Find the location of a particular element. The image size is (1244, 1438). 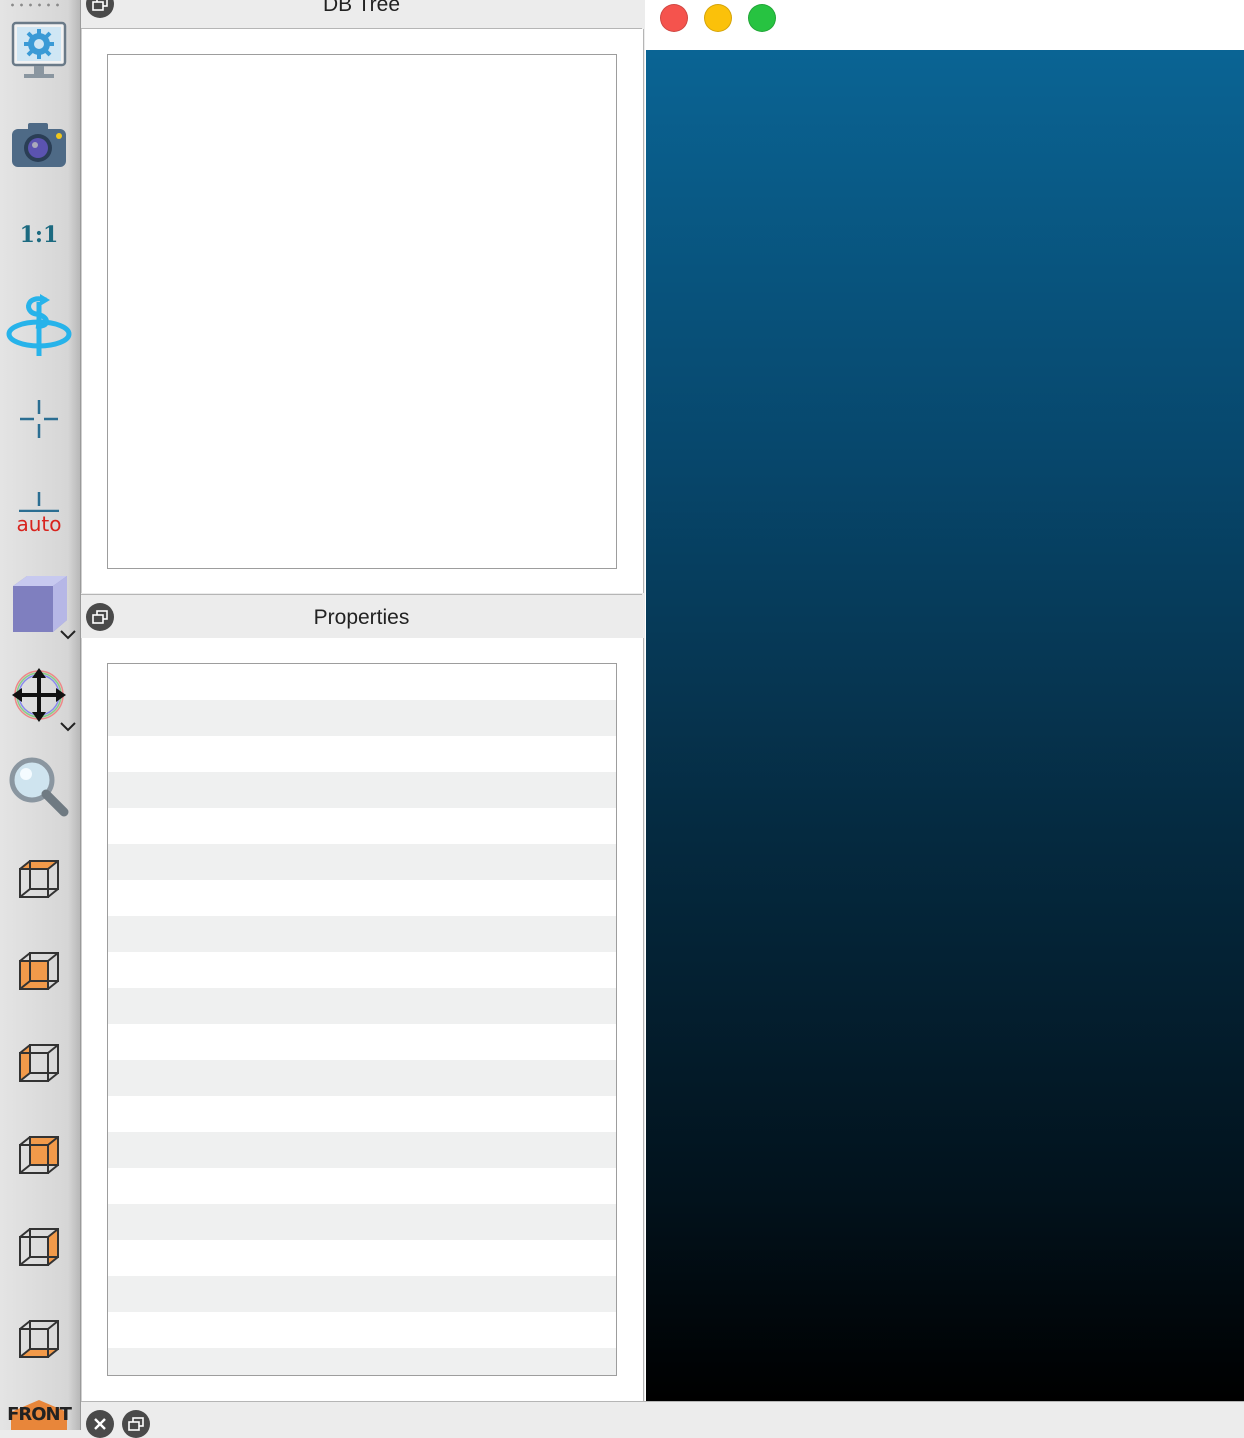

view-toolbar: 1:1 auto FRONT is located at coordinates (40, 715).